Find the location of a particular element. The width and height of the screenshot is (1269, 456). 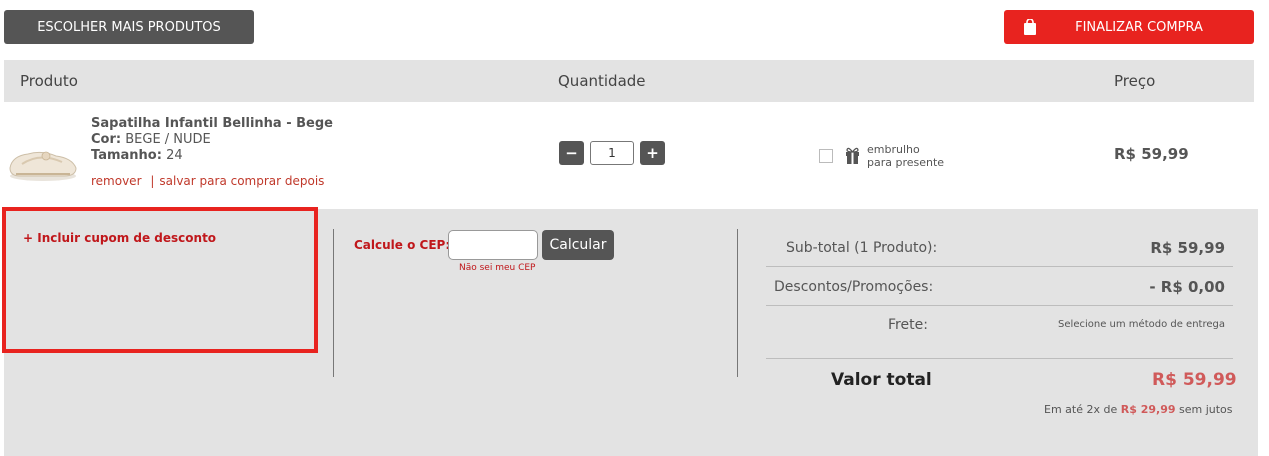

header-quantity: Quantidade is located at coordinates (602, 81).